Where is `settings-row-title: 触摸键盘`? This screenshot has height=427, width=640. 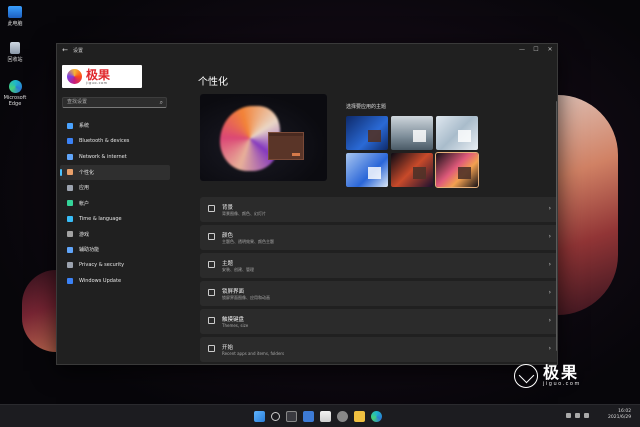 settings-row-title: 触摸键盘 is located at coordinates (233, 320).